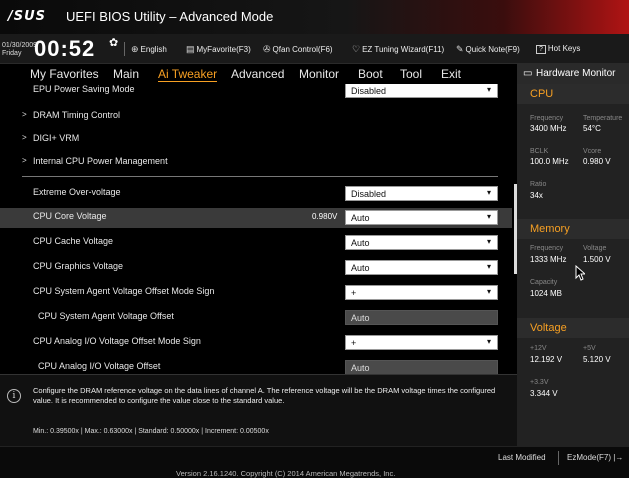  Describe the element at coordinates (64, 74) in the screenshot. I see `tab-my-favorites: My Favorites` at that location.